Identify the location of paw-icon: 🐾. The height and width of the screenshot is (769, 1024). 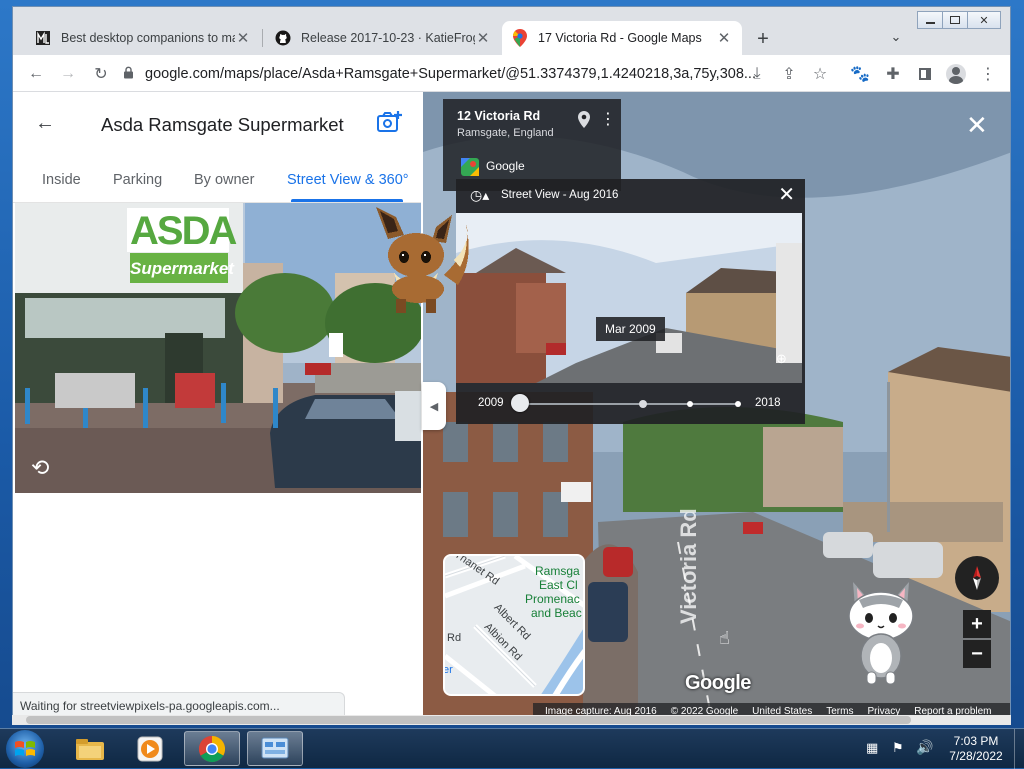
(860, 74).